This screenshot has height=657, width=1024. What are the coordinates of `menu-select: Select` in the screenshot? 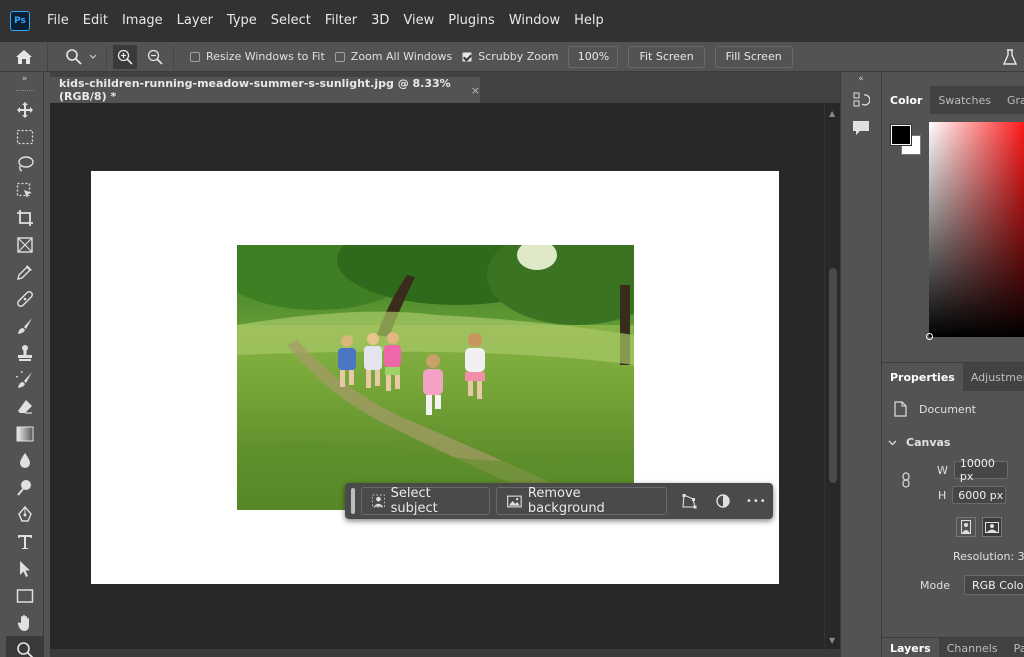 It's located at (291, 21).